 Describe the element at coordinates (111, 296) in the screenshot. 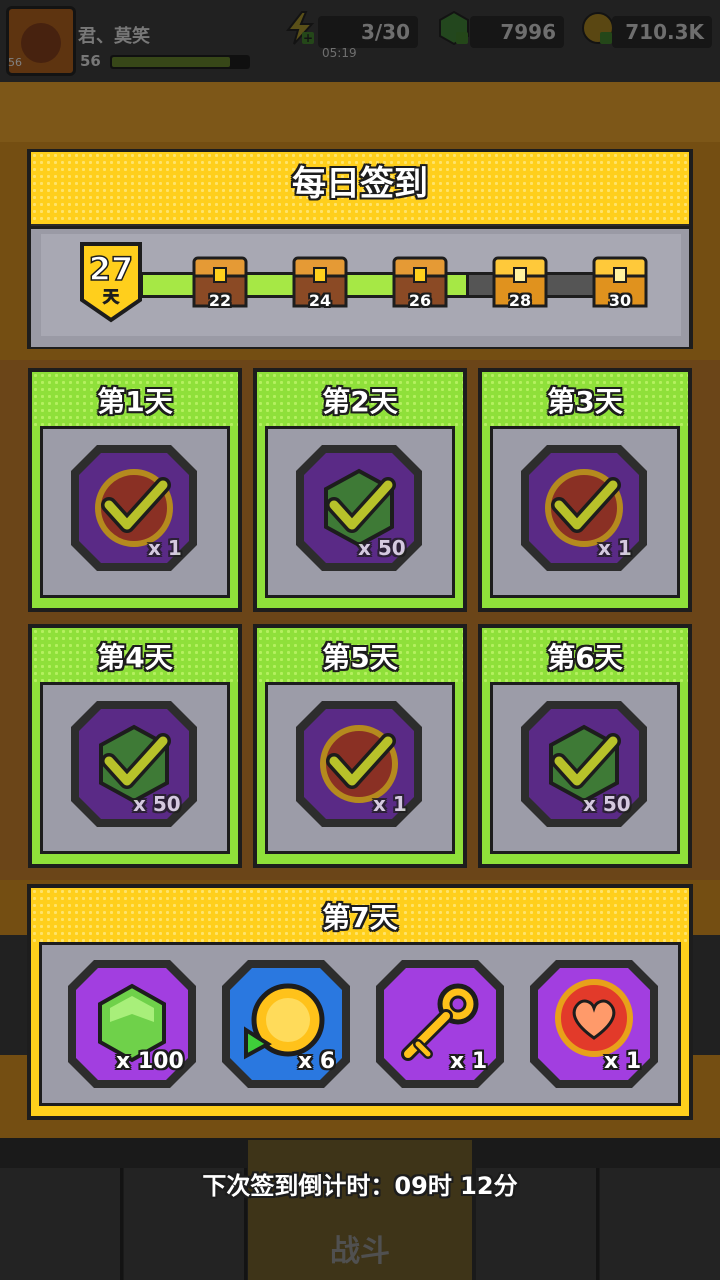

I see `streak-days-unit: 天` at that location.